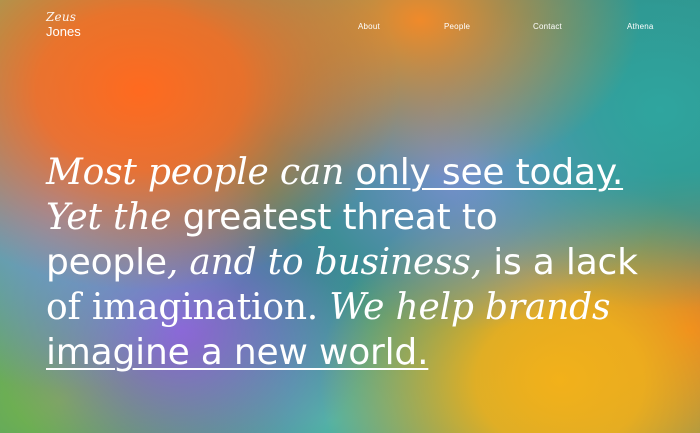  Describe the element at coordinates (565, 262) in the screenshot. I see `headline-text: is a lack` at that location.